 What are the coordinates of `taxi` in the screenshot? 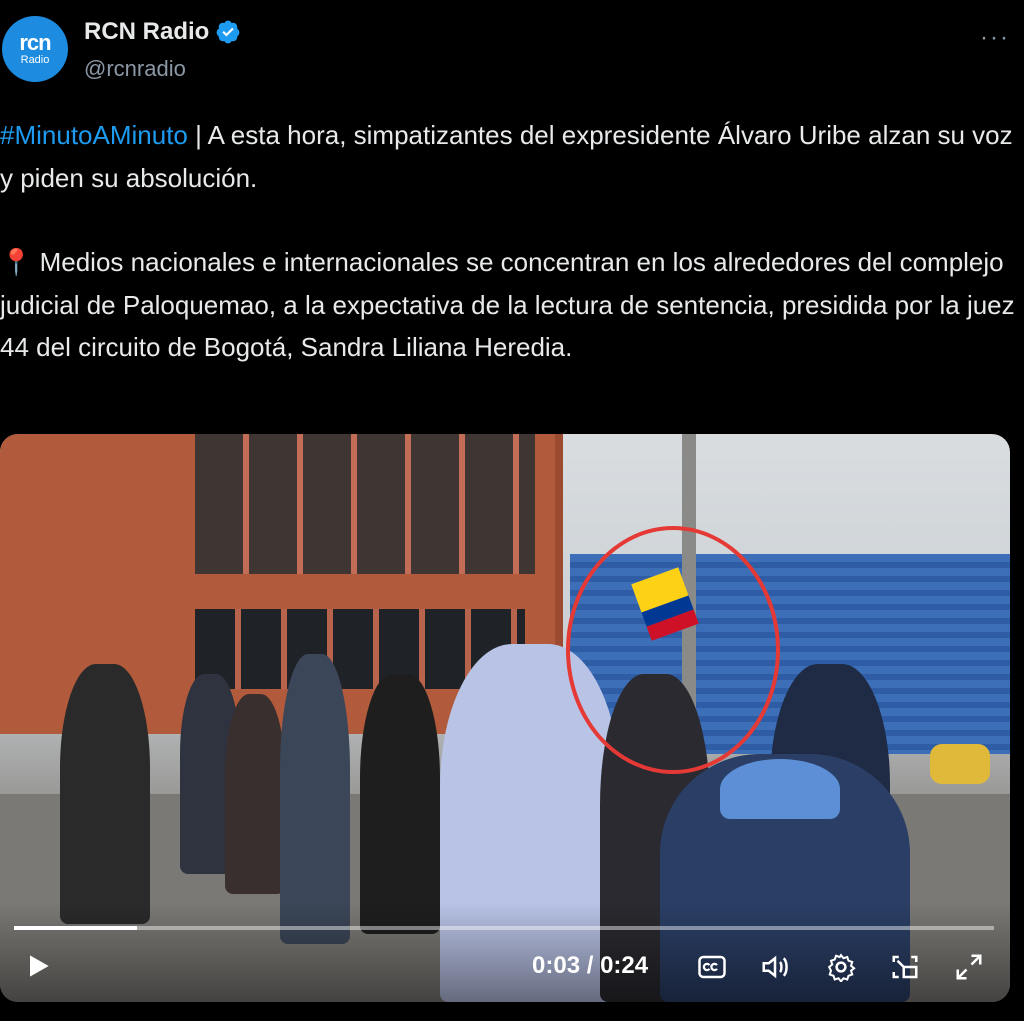 It's located at (960, 764).